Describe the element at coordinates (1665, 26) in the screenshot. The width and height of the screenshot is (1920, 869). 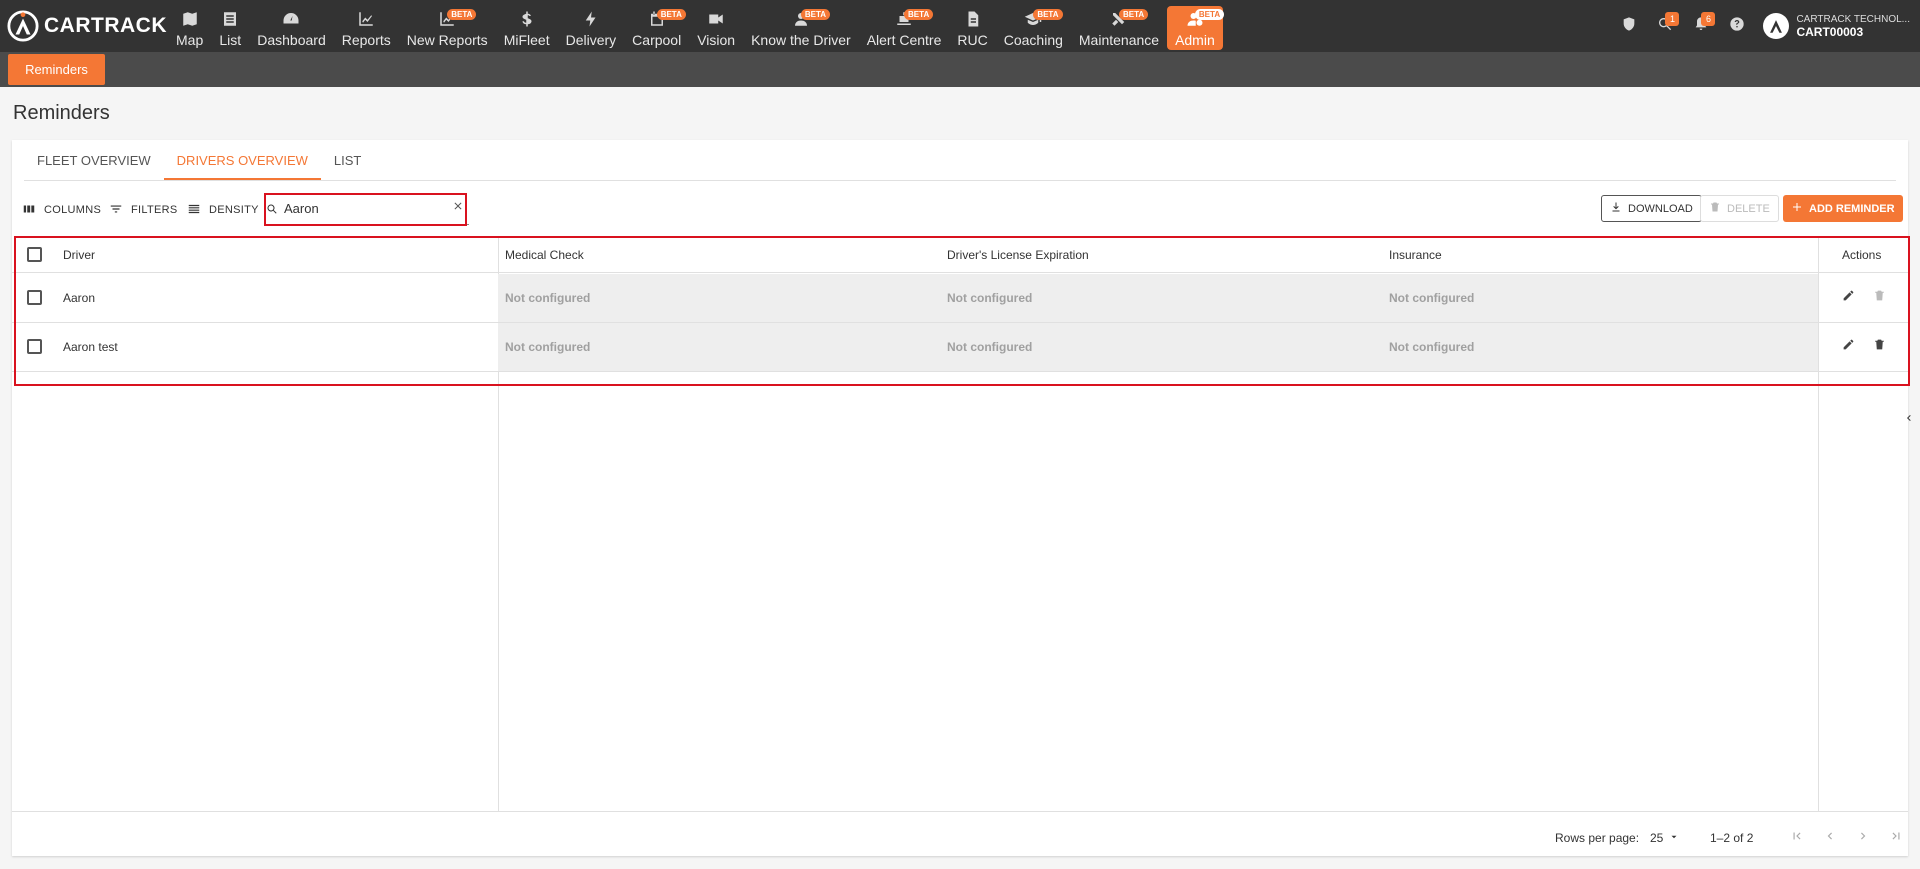
I see `search-alerts-button: 1` at that location.